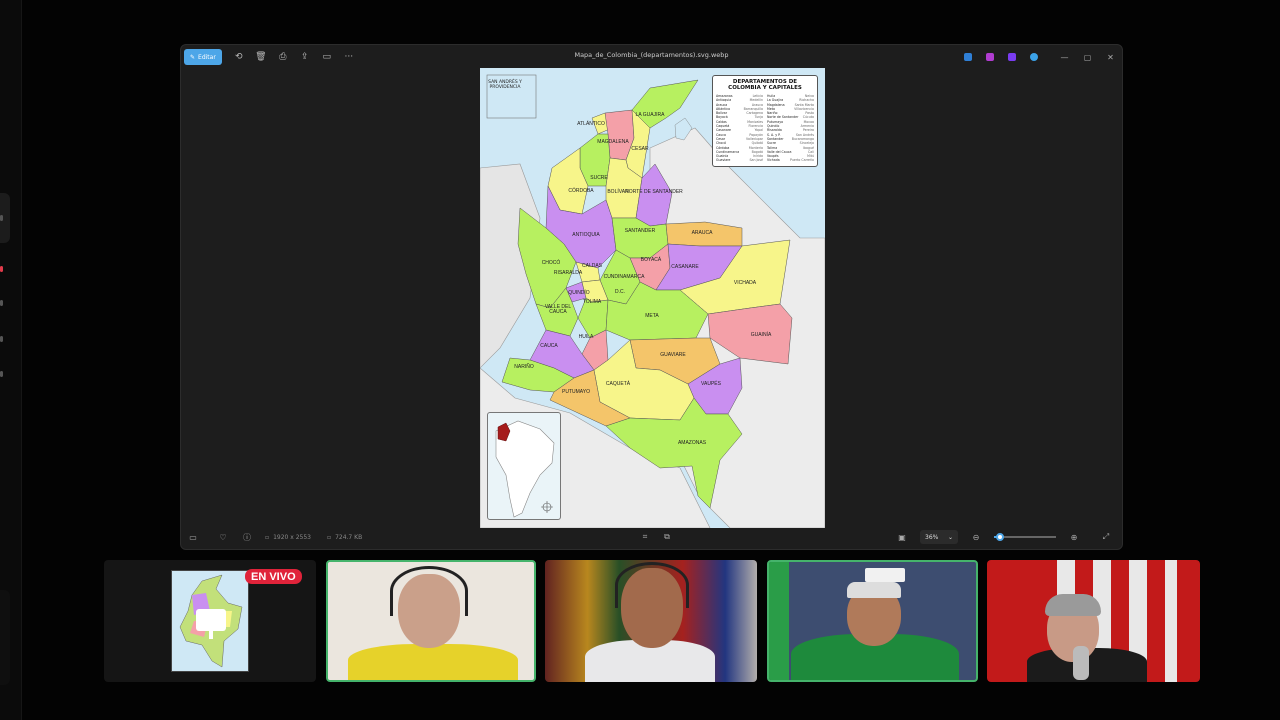  Describe the element at coordinates (673, 355) in the screenshot. I see `map-label: GUAVIARE` at that location.